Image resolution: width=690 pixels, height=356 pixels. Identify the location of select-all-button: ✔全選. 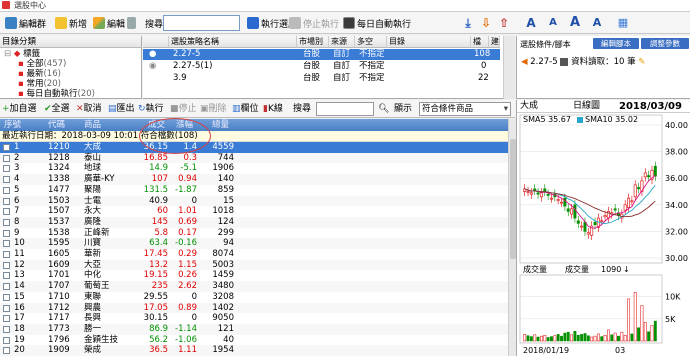
(57, 109).